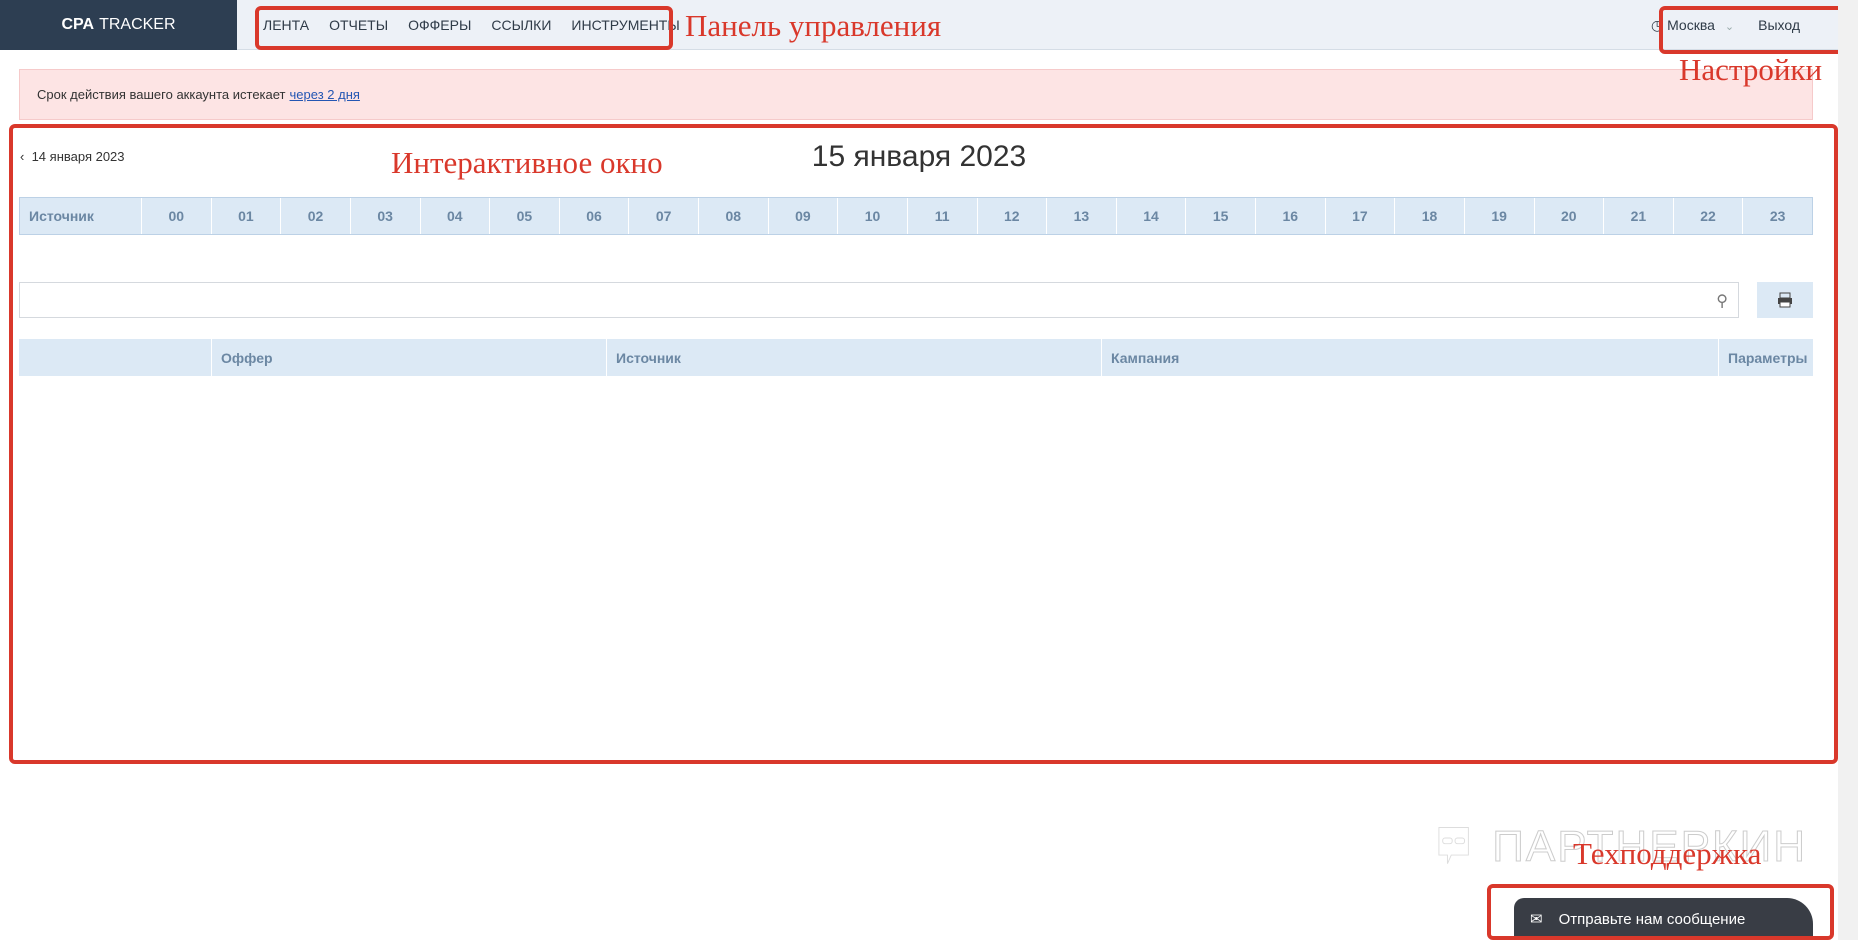 This screenshot has height=940, width=1858. I want to click on alert-link: через 2 дня, so click(325, 94).